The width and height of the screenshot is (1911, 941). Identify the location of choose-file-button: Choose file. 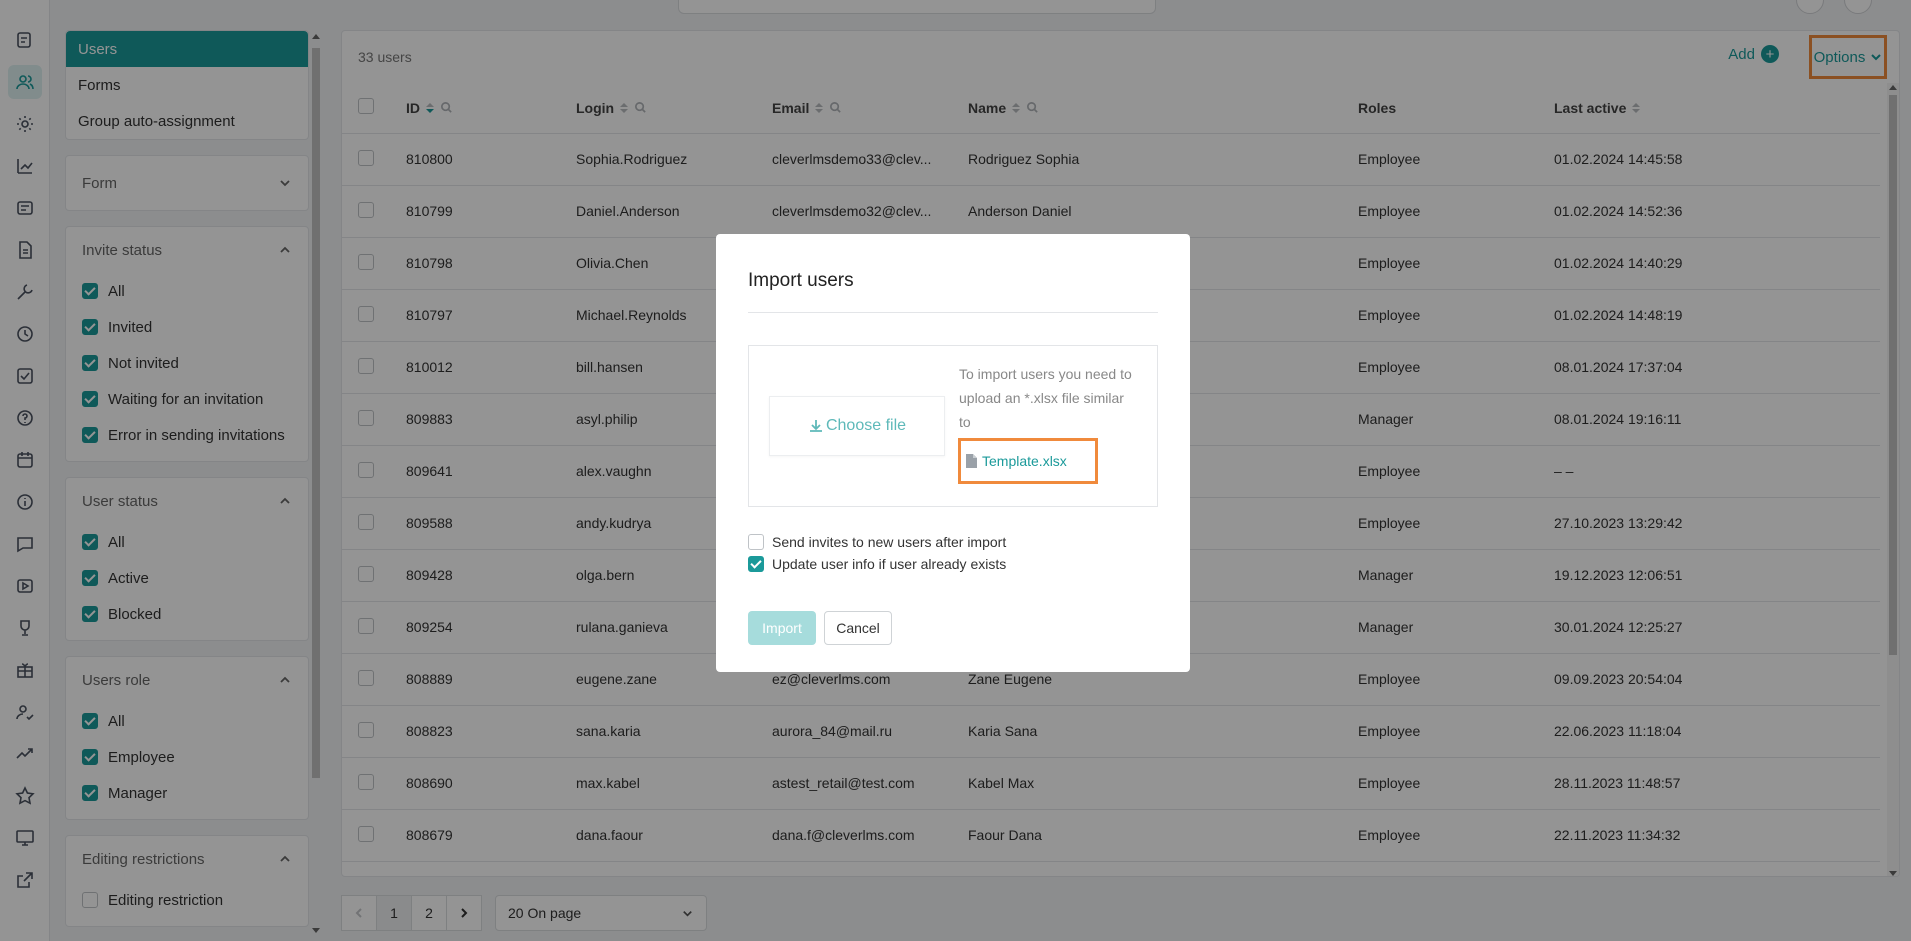
(857, 426).